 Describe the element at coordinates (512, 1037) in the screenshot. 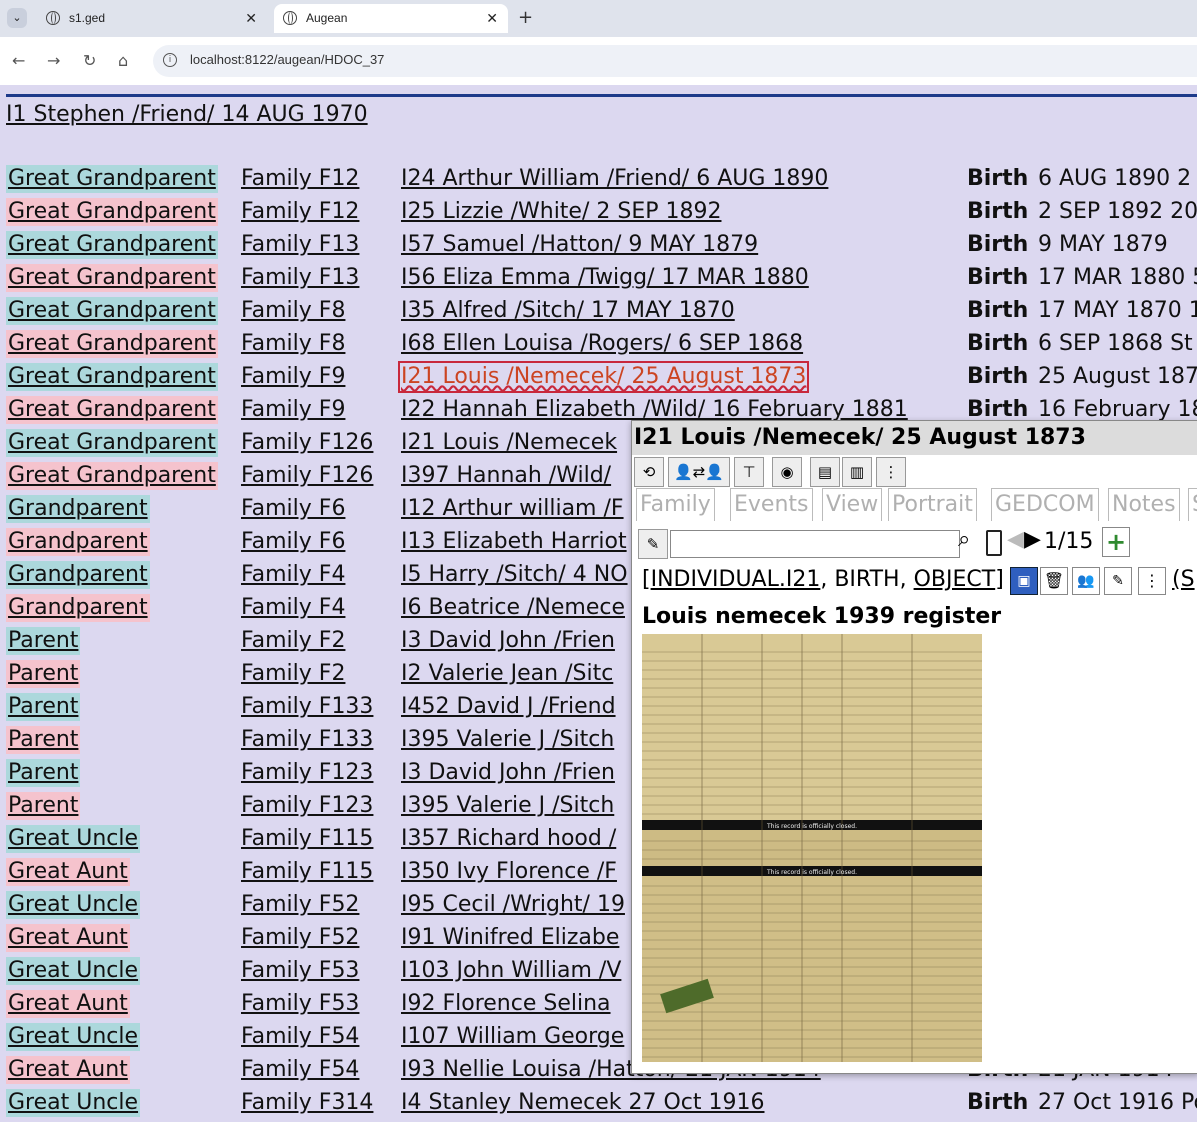

I see `individual-link: I107 William George` at that location.